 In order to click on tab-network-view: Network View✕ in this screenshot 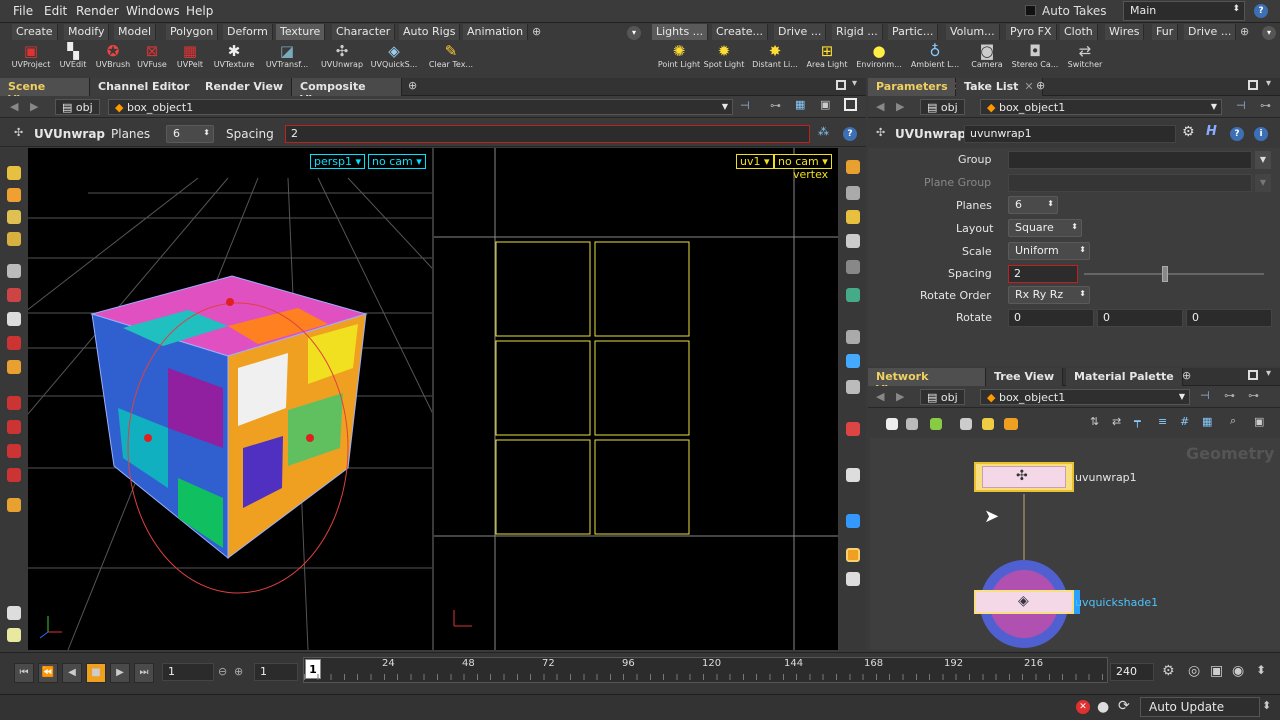, I will do `click(927, 382)`.